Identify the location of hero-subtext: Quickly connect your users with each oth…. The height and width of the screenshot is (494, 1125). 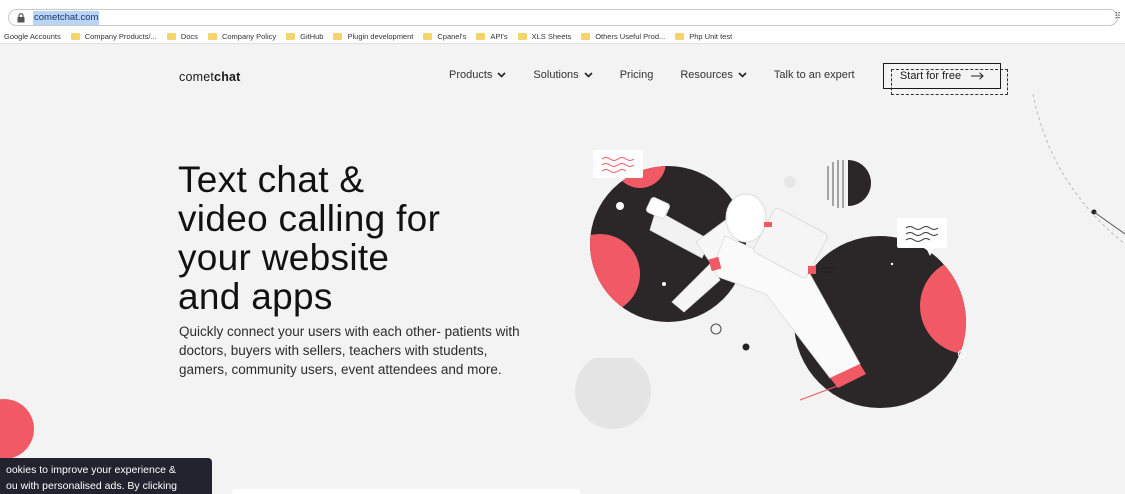
(349, 350).